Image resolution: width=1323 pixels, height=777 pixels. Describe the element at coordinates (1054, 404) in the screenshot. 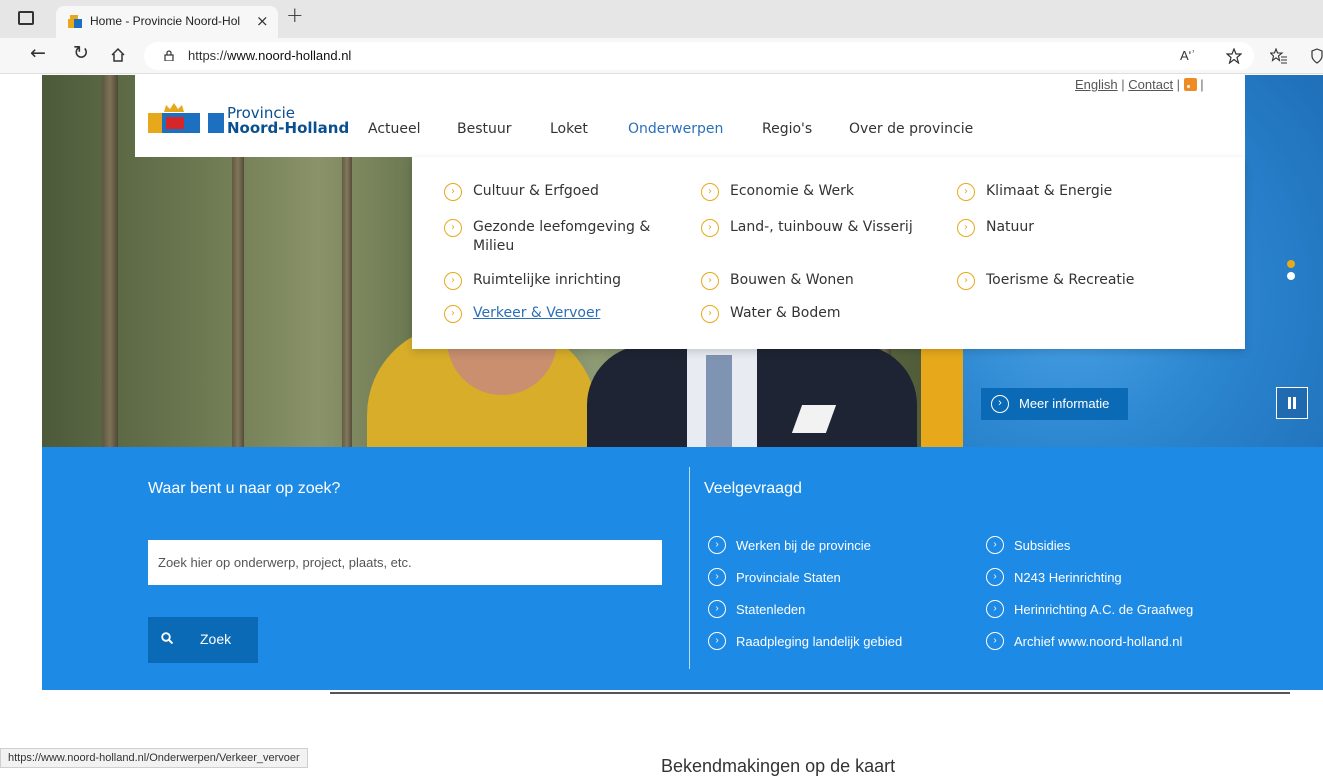

I see `meer-informatie-button: › Meer informatie` at that location.